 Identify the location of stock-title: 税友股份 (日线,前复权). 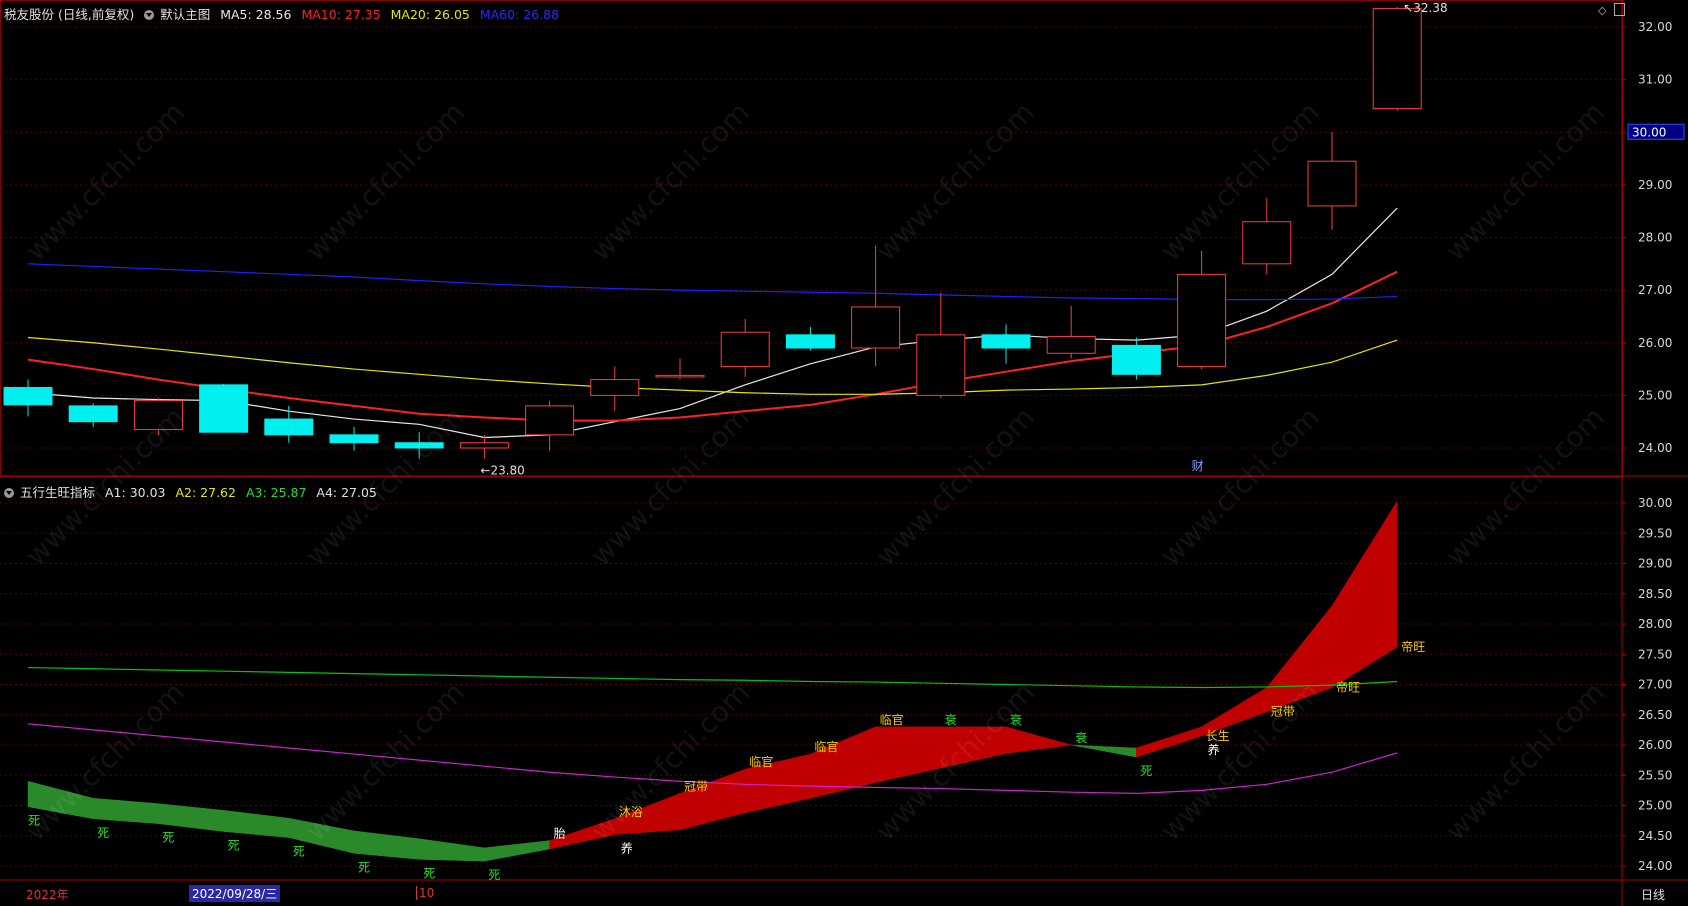
(69, 14).